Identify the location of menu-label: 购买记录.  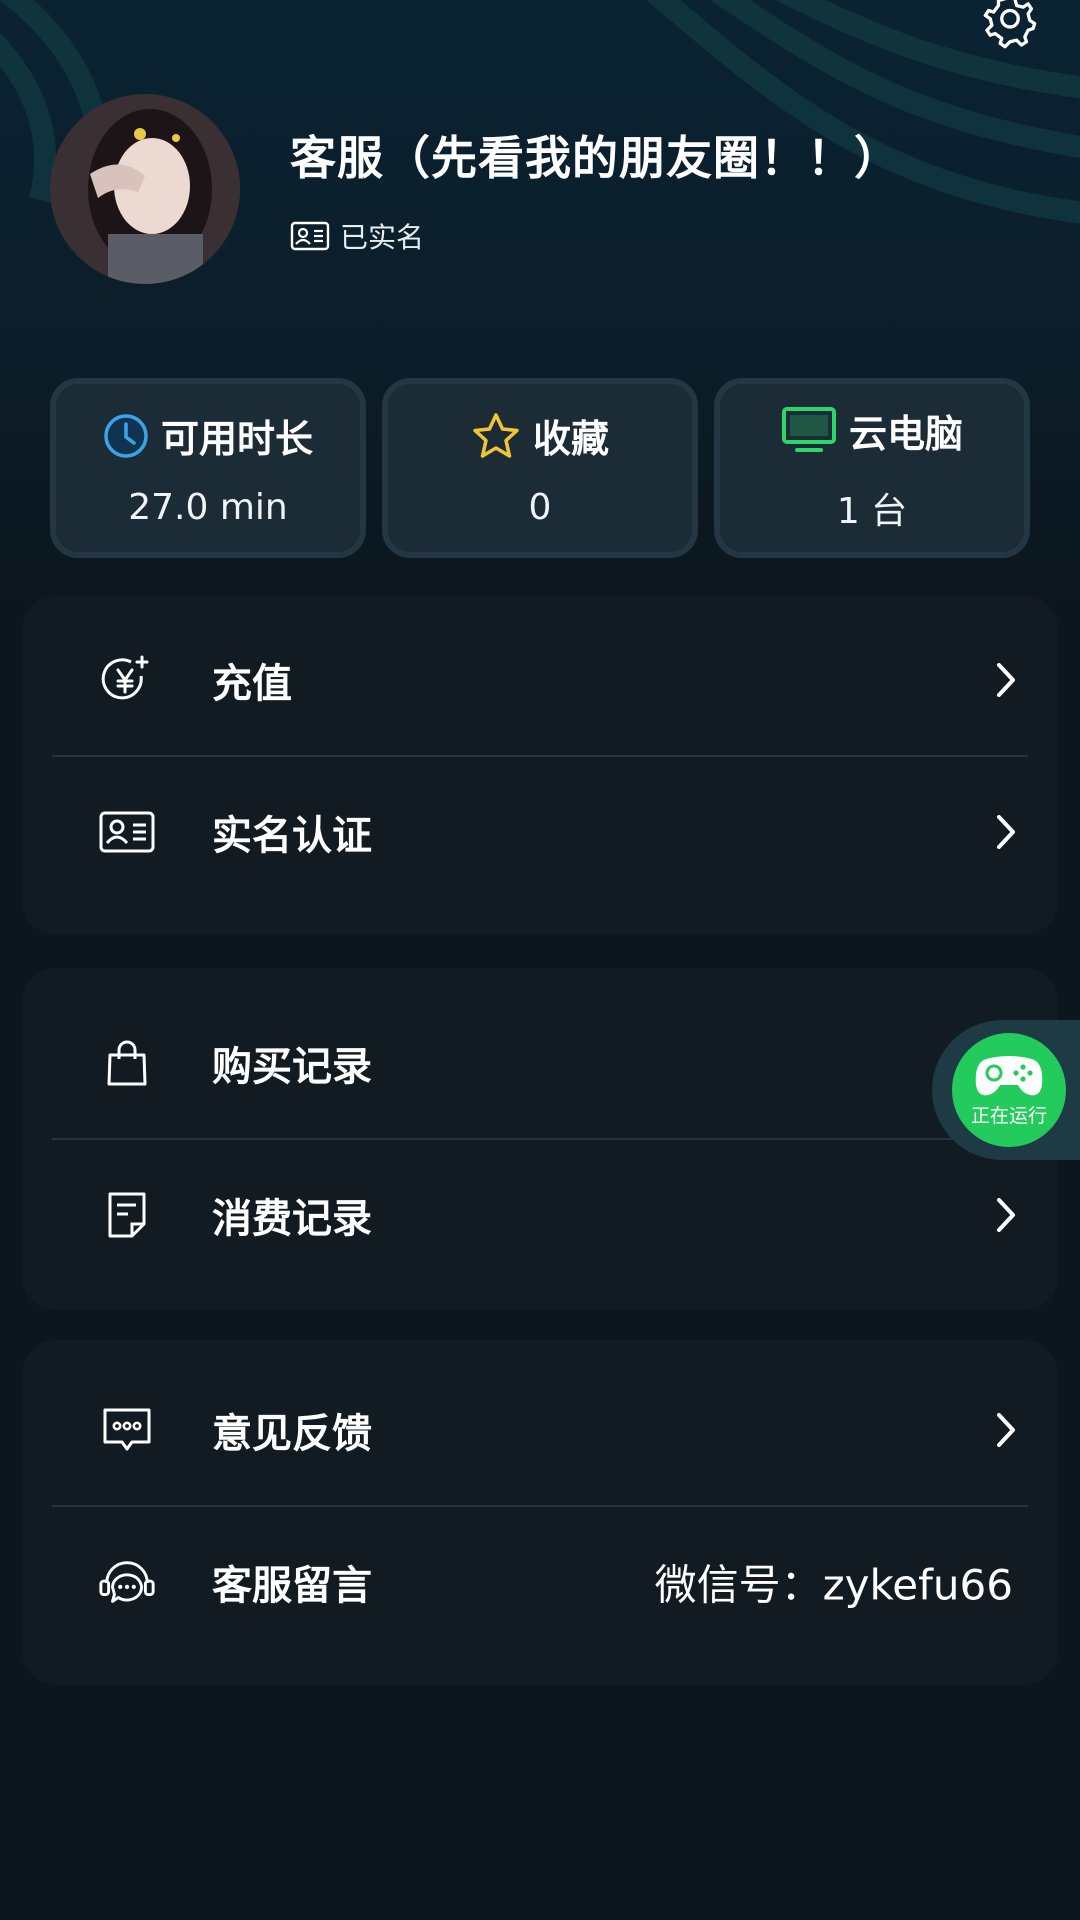
(292, 1067).